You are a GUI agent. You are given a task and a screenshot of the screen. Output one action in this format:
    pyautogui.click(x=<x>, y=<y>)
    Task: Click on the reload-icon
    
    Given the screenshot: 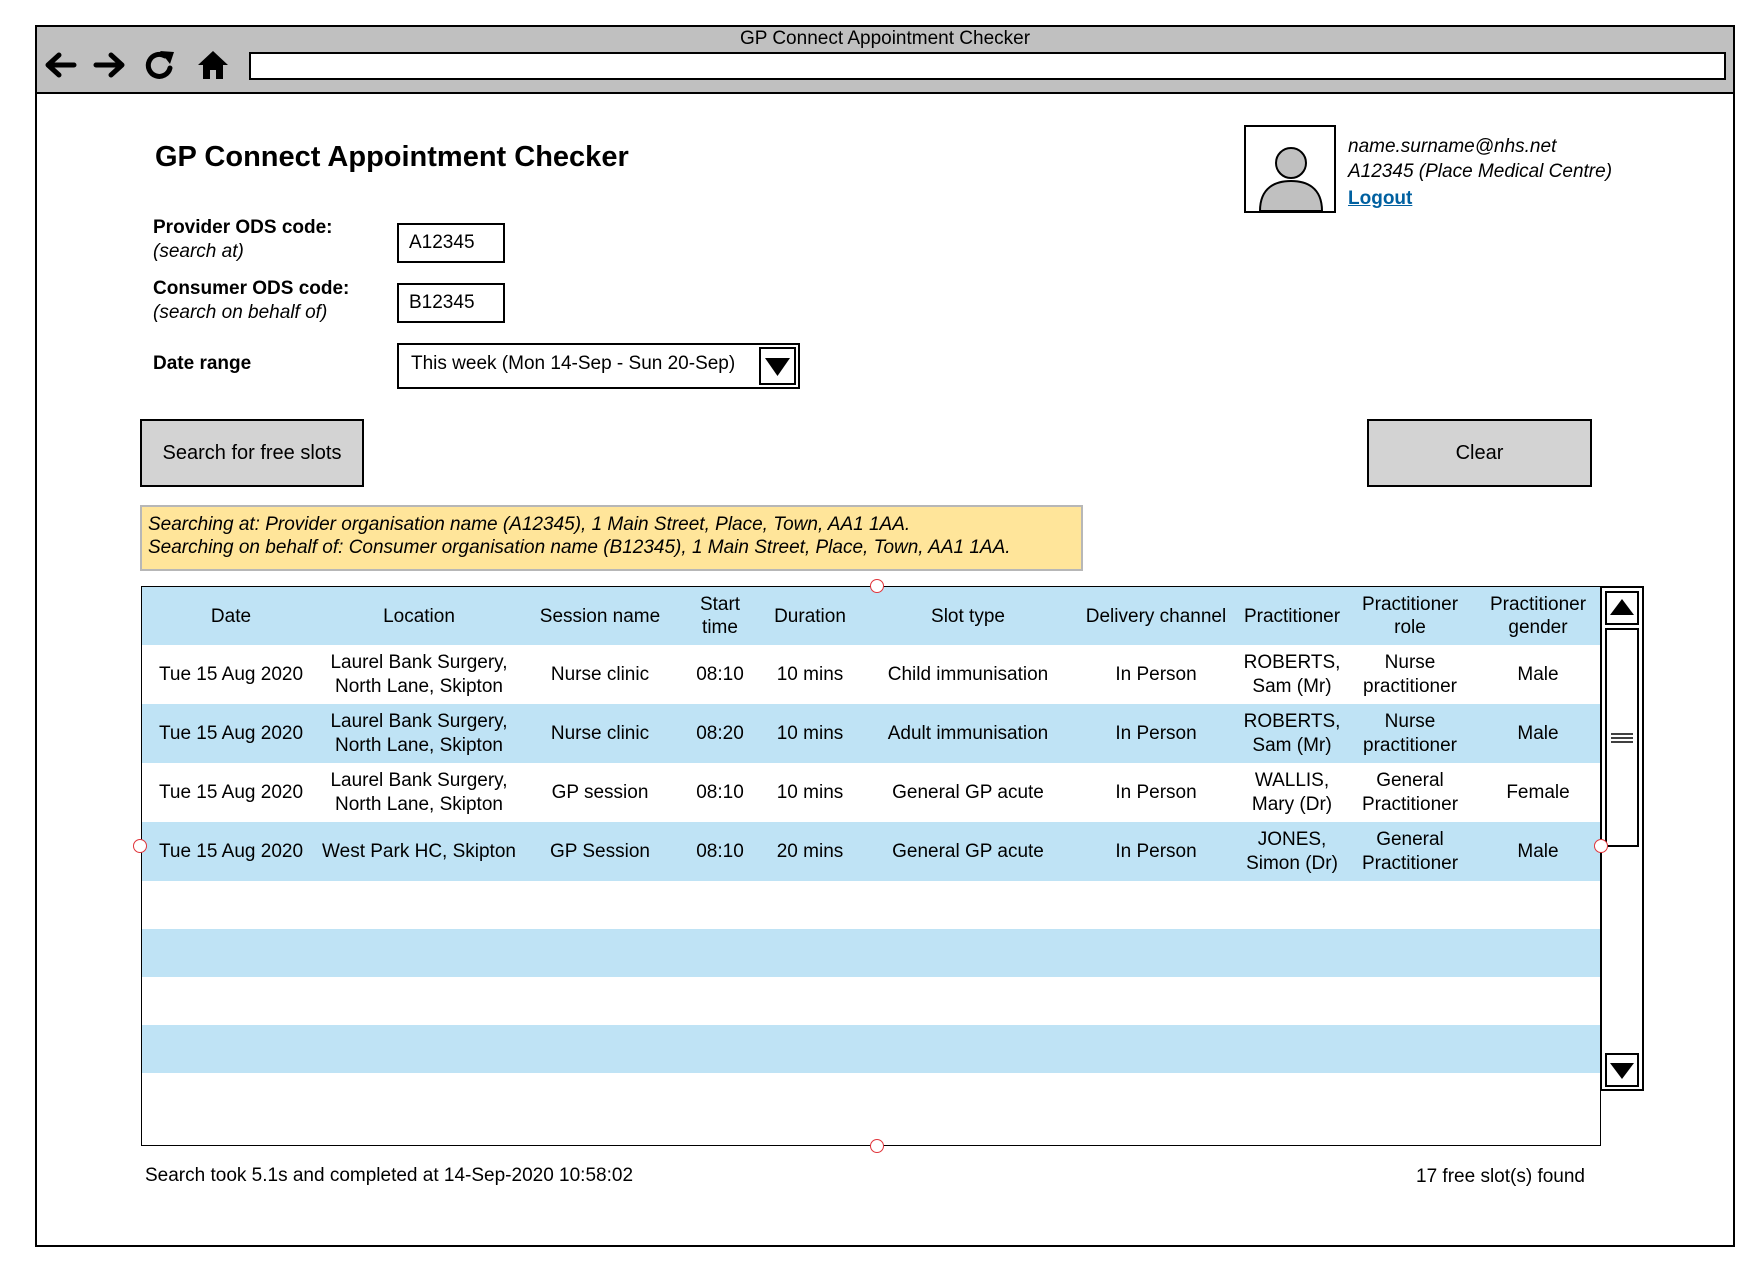 What is the action you would take?
    pyautogui.click(x=160, y=66)
    